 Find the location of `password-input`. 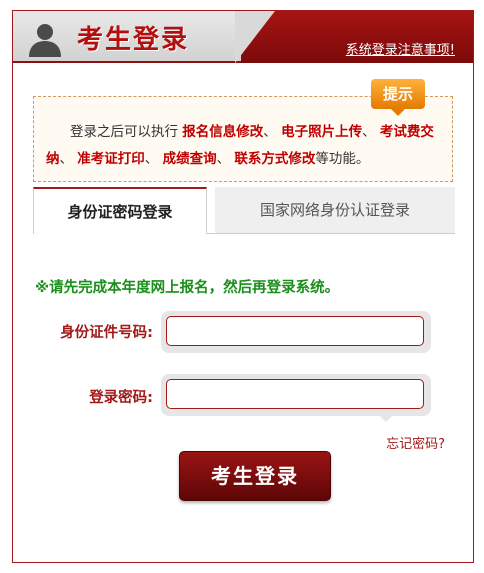

password-input is located at coordinates (295, 394).